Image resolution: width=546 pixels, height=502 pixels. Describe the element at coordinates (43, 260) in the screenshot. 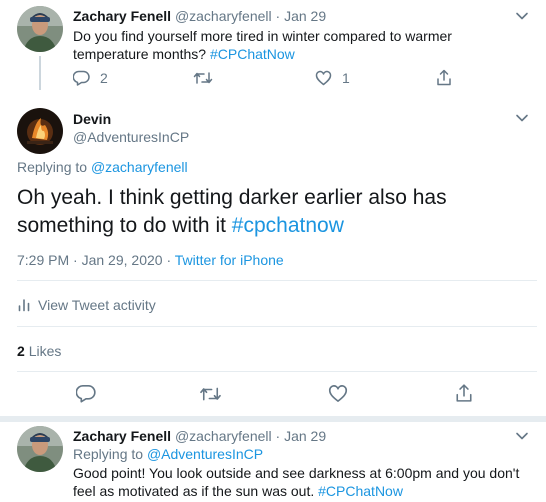

I see `tweet-time: 7:29 PM` at that location.